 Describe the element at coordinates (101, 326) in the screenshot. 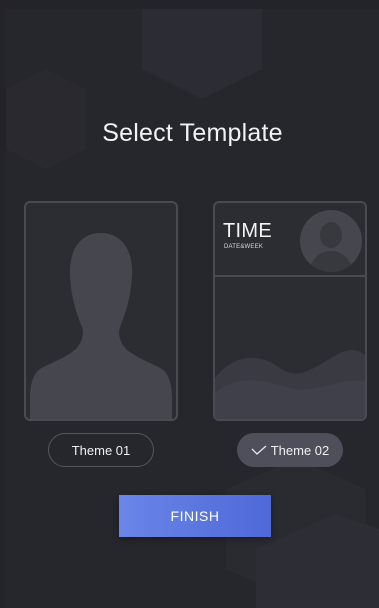

I see `person-silhouette-icon` at that location.